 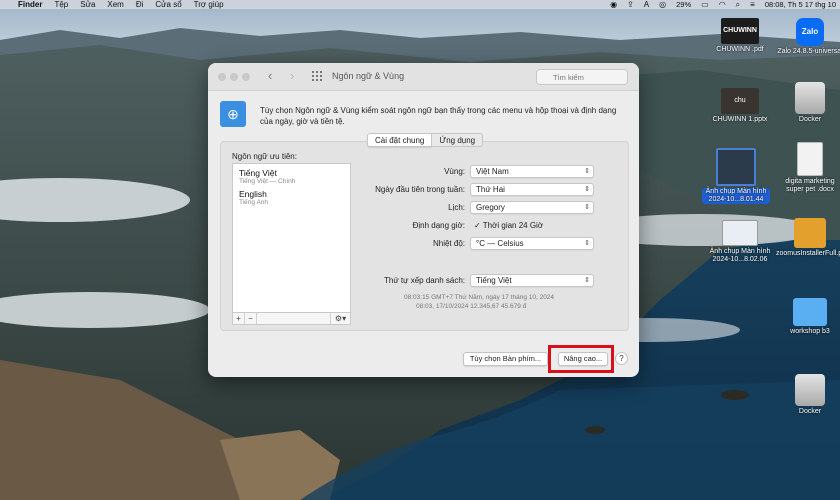 I want to click on pptx-thumbnail-icon: chu, so click(x=740, y=101).